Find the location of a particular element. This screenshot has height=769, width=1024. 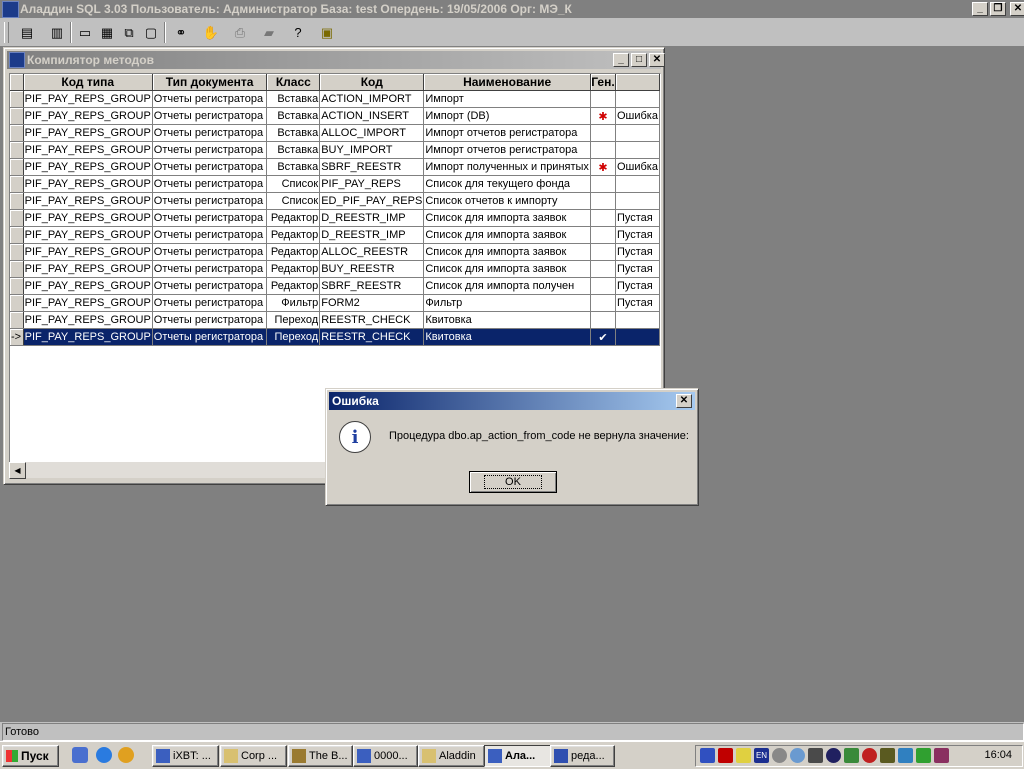

column-header-name: Наименование is located at coordinates (507, 82).